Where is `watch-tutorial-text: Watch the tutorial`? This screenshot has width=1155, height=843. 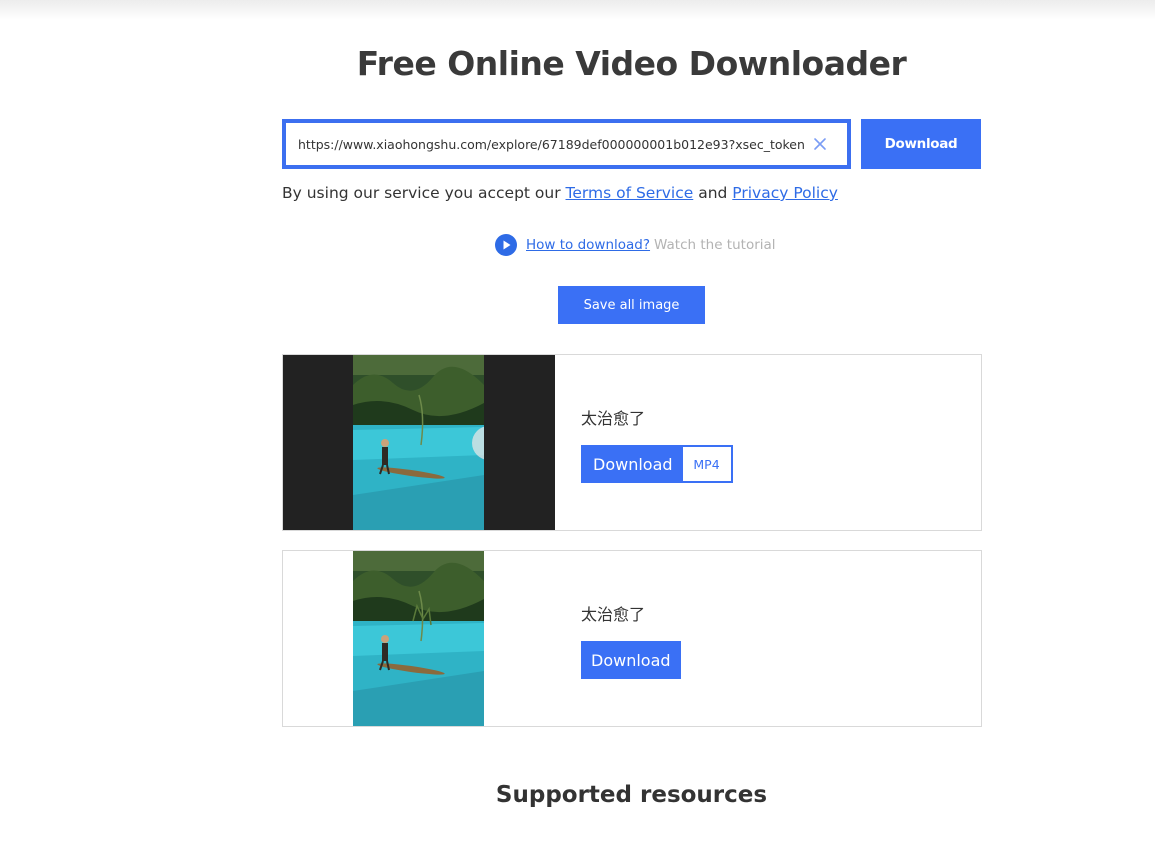
watch-tutorial-text: Watch the tutorial is located at coordinates (715, 245).